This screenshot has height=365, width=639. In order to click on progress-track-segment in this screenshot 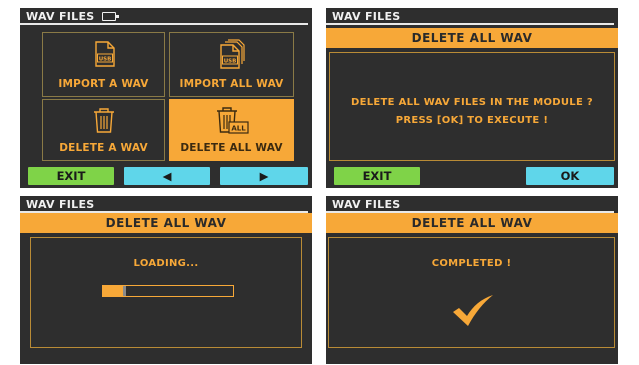, I will do `click(124, 291)`.